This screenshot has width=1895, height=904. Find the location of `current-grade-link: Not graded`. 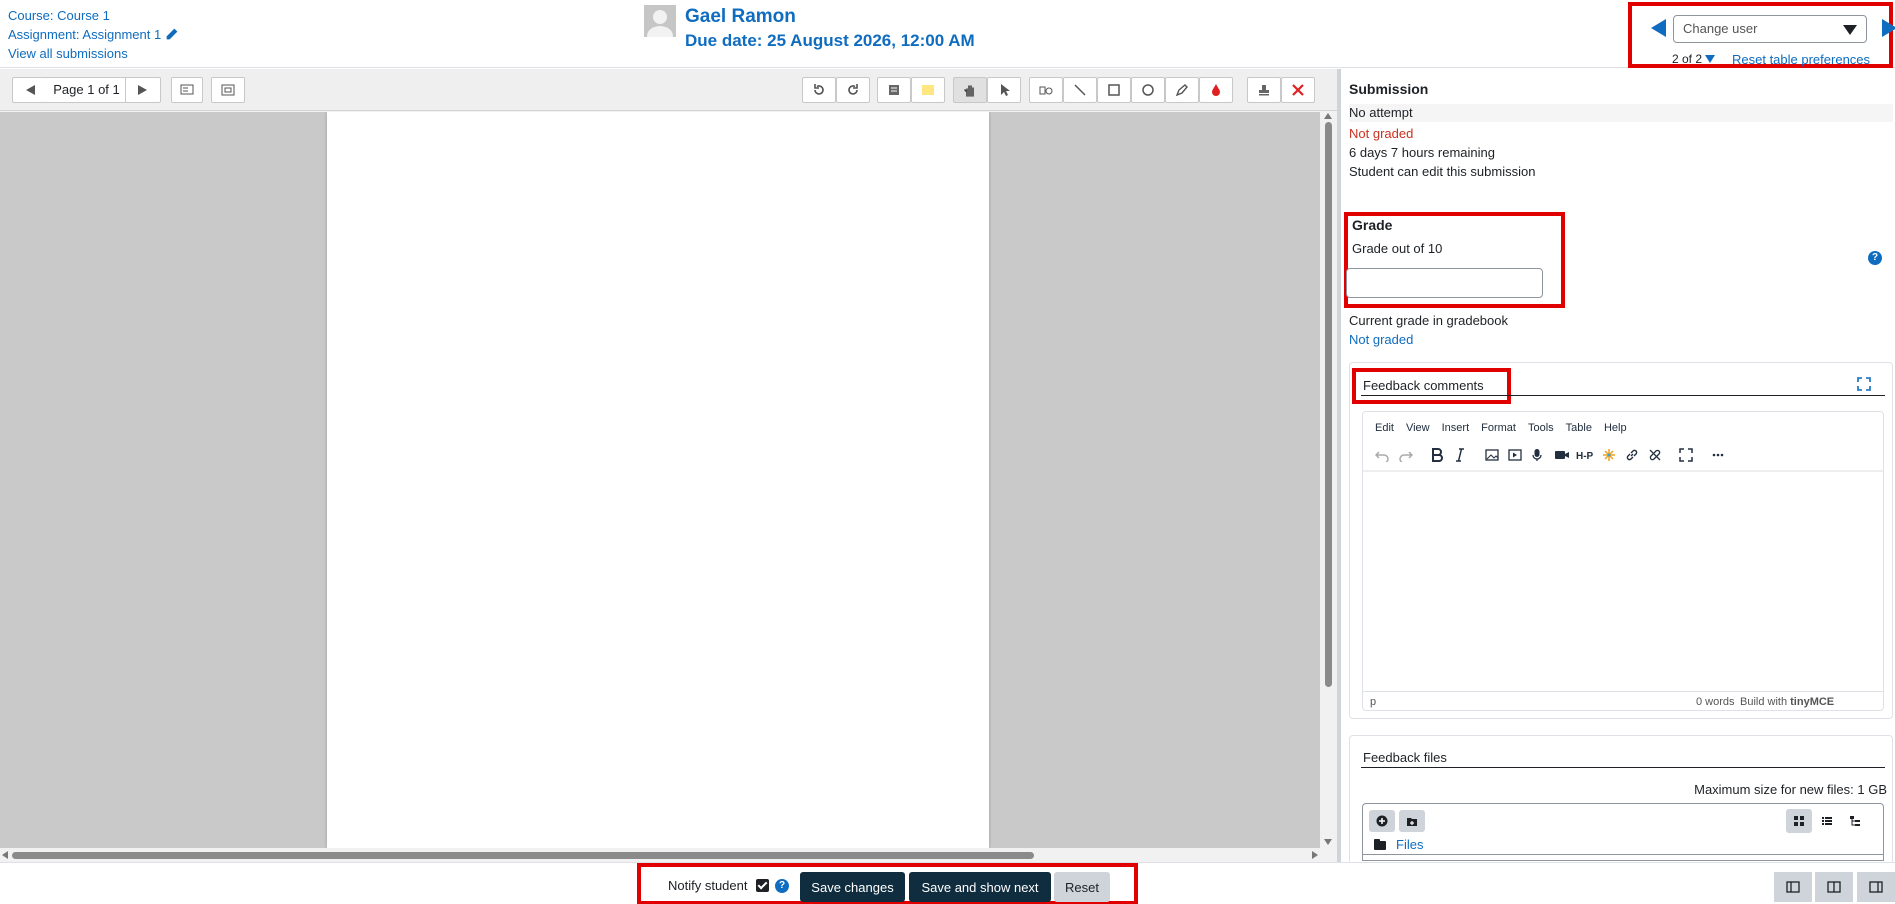

current-grade-link: Not graded is located at coordinates (1381, 339).